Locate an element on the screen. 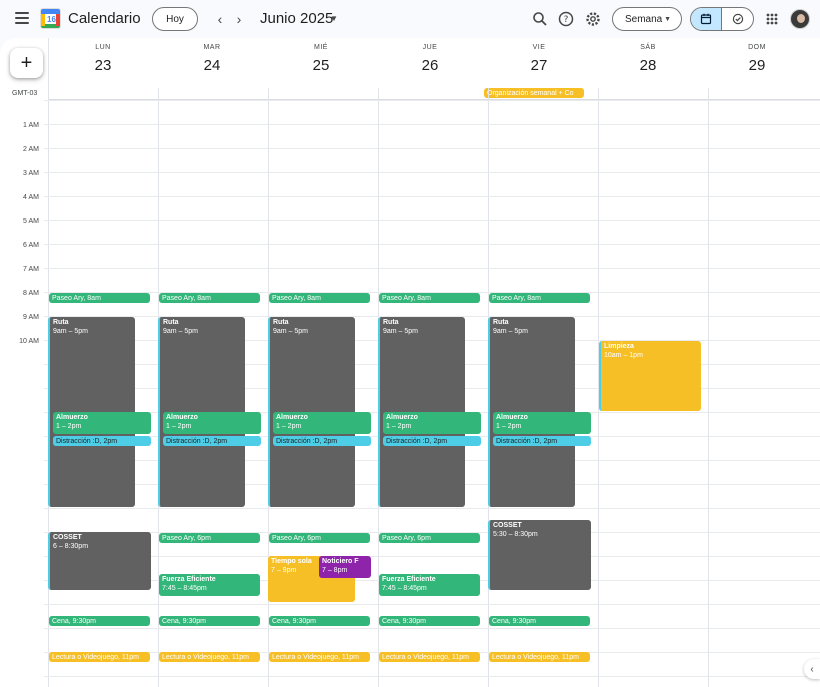 This screenshot has width=820, height=687. day-header-fri: VIE 27 is located at coordinates (539, 59).